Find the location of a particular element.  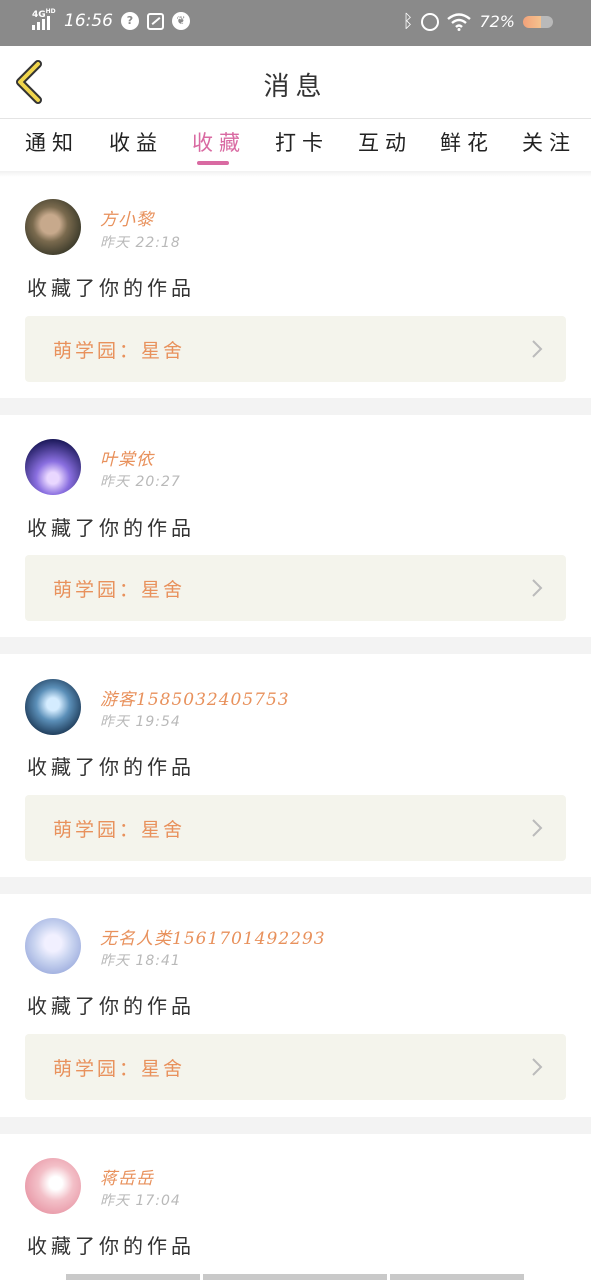

tab-flowers: 鲜花 is located at coordinates (467, 142).